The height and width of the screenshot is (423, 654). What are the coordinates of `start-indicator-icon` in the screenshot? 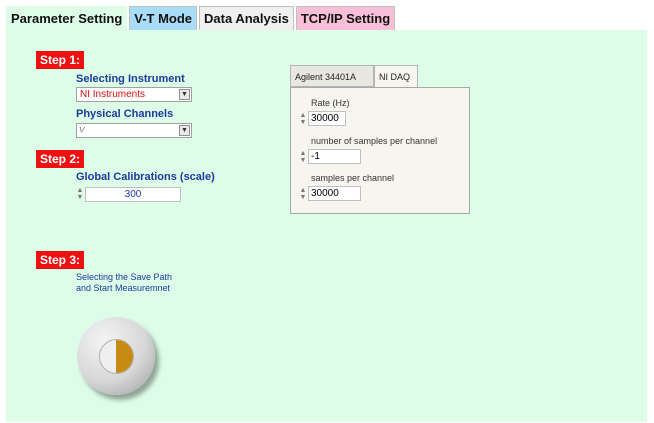 It's located at (116, 356).